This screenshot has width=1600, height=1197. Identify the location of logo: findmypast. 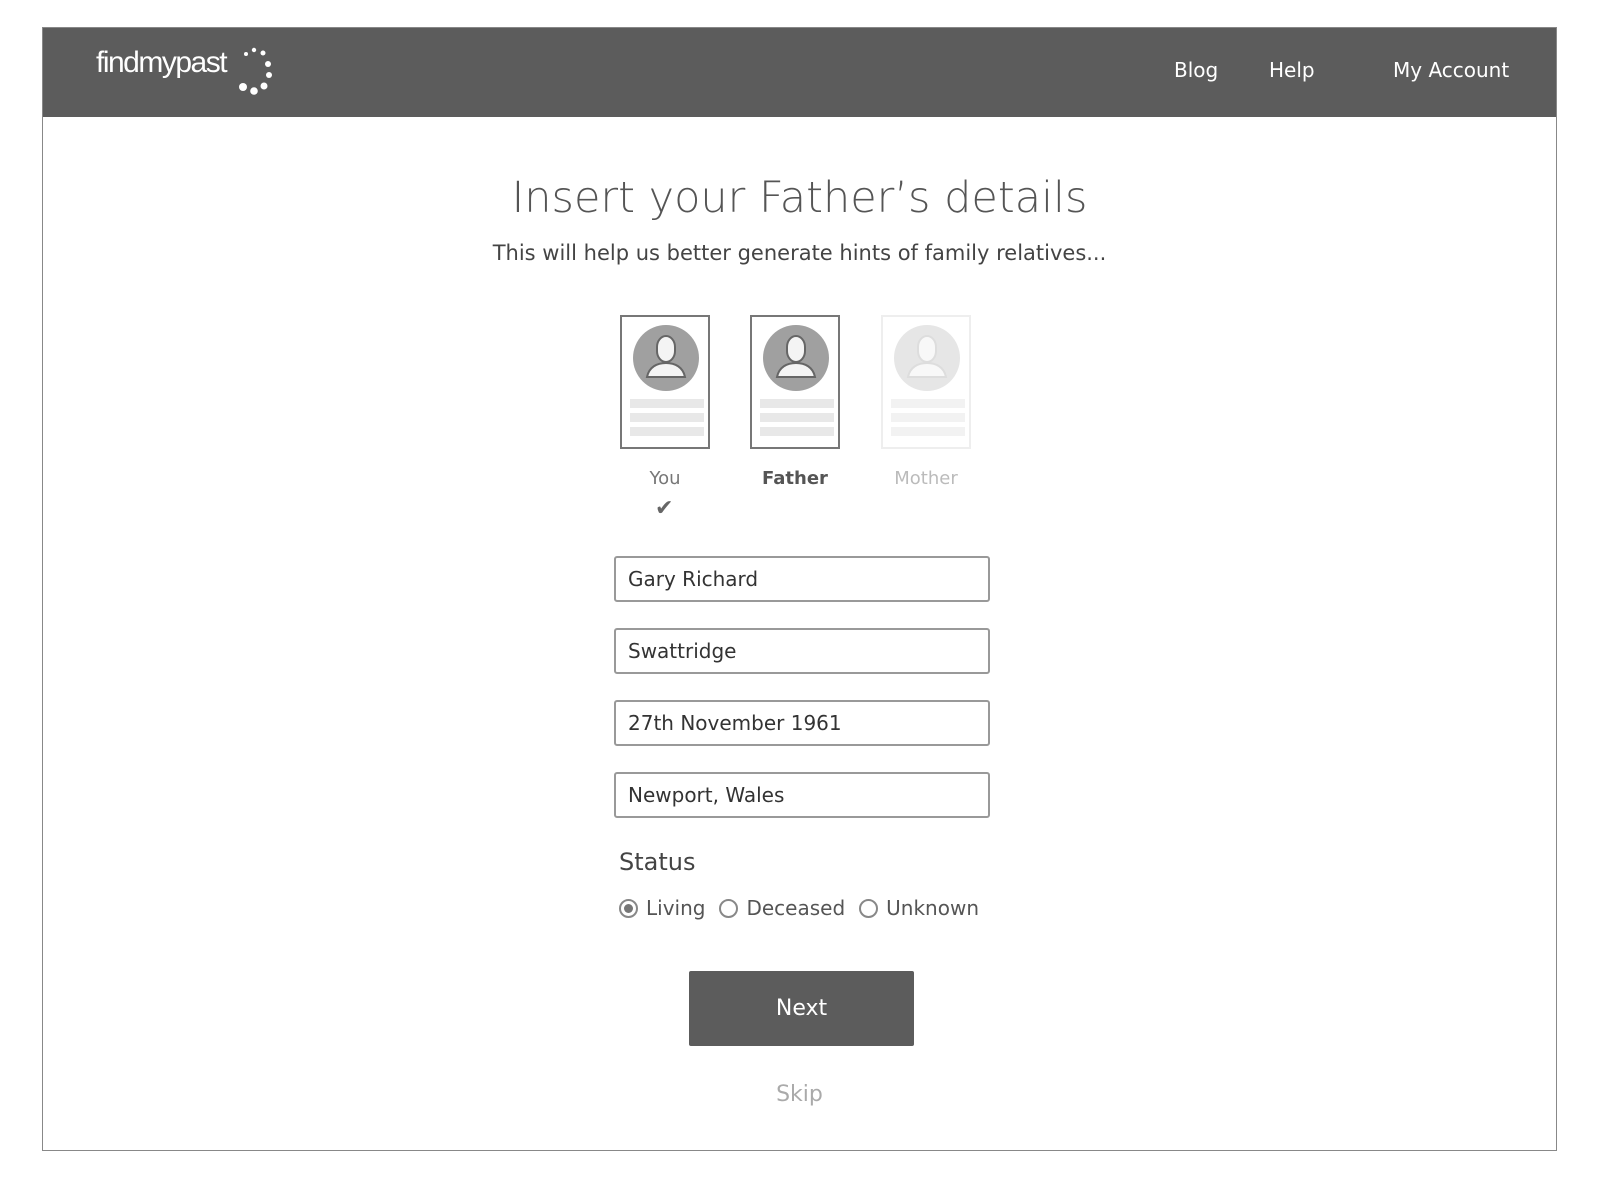
(184, 70).